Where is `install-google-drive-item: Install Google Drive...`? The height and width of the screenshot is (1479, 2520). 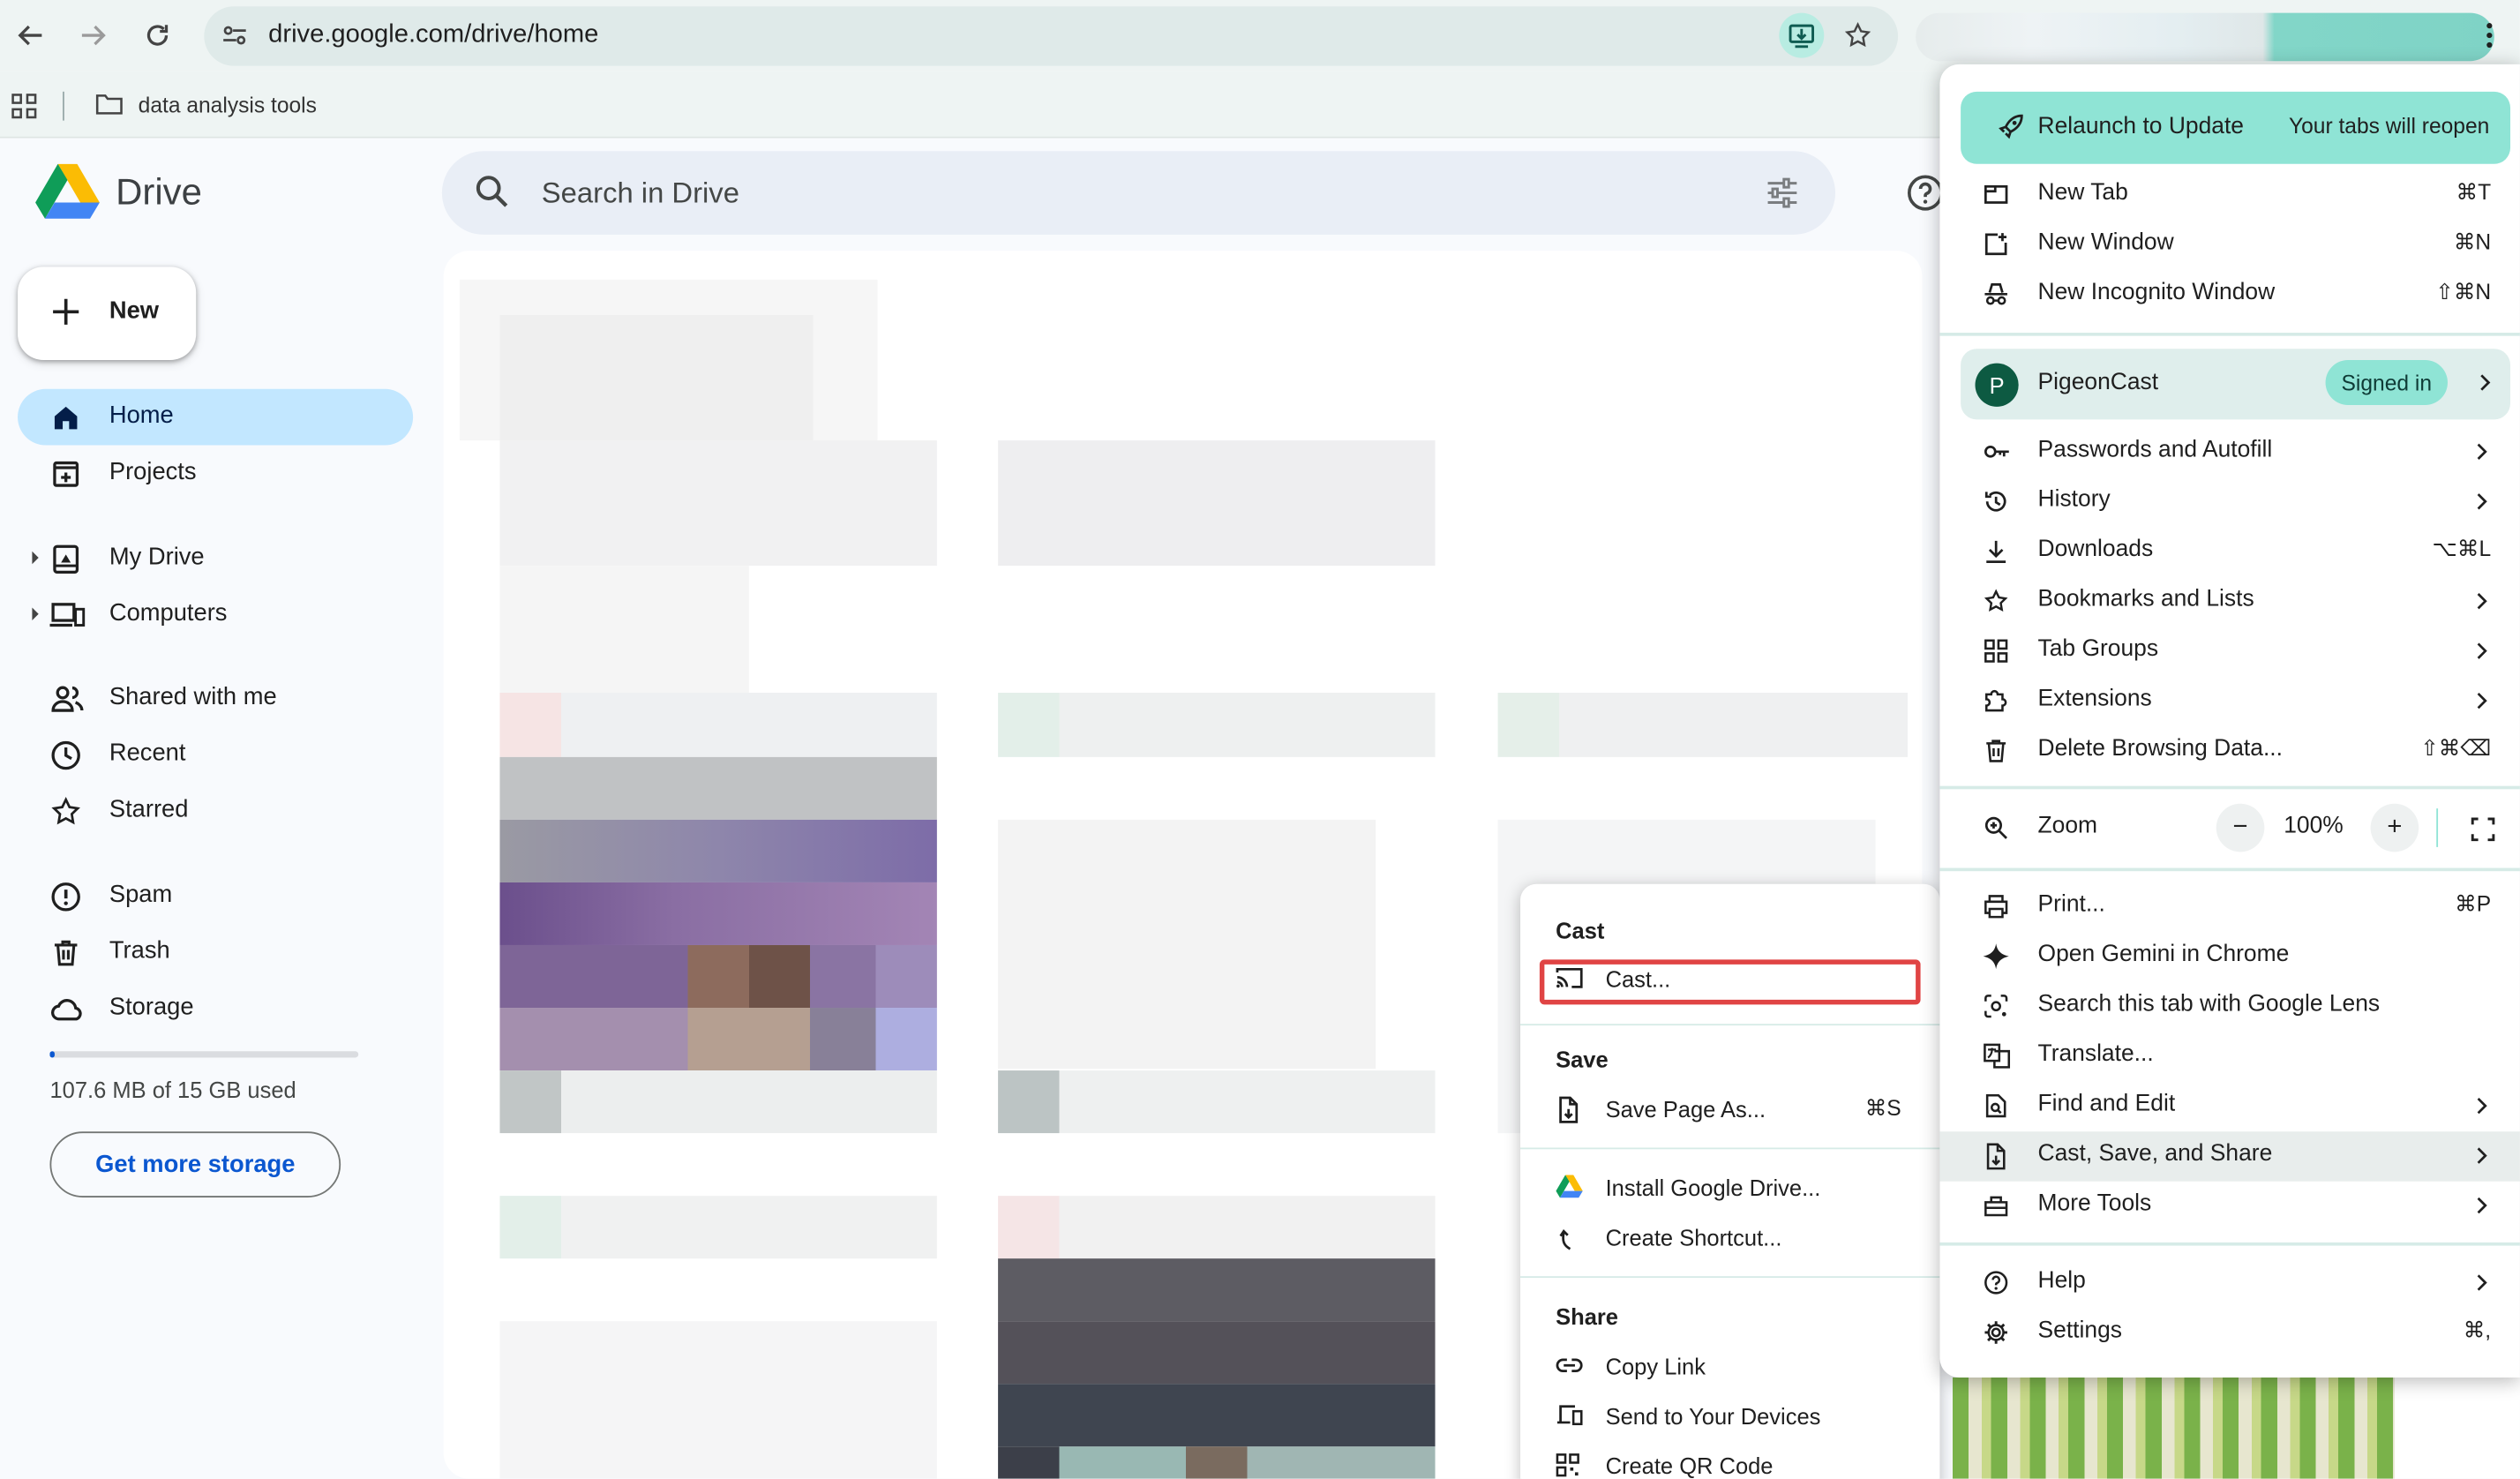
install-google-drive-item: Install Google Drive... is located at coordinates (1729, 1188).